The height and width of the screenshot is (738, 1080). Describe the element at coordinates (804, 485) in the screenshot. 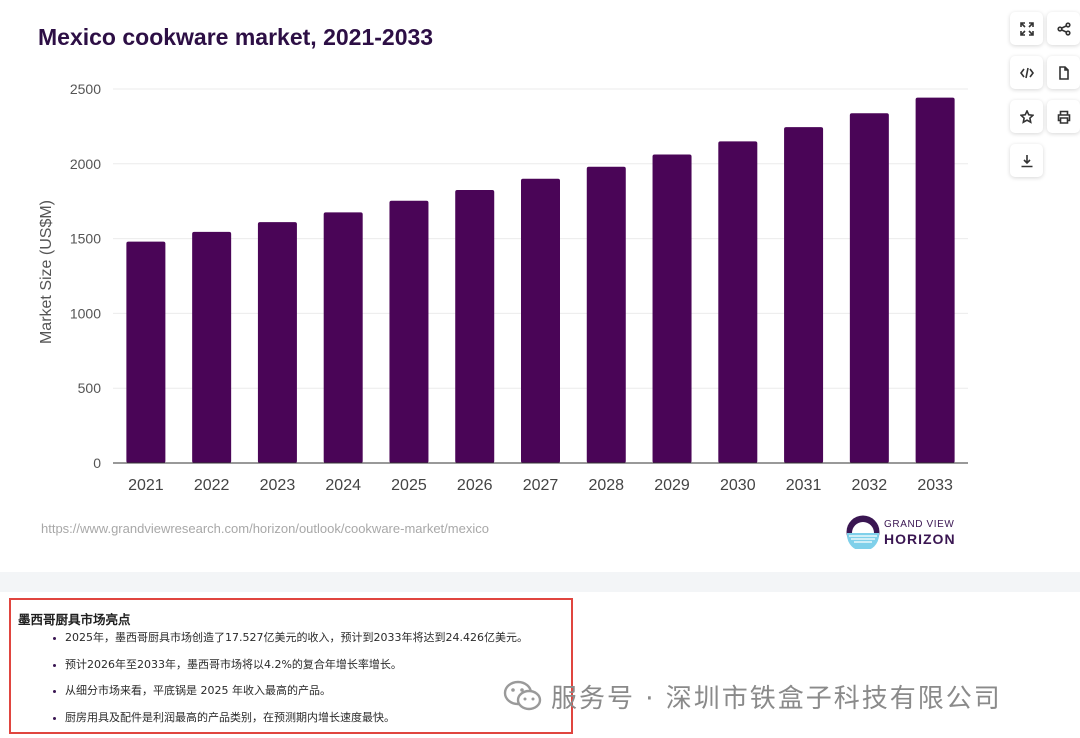

I see `x-tick-label: 2031` at that location.